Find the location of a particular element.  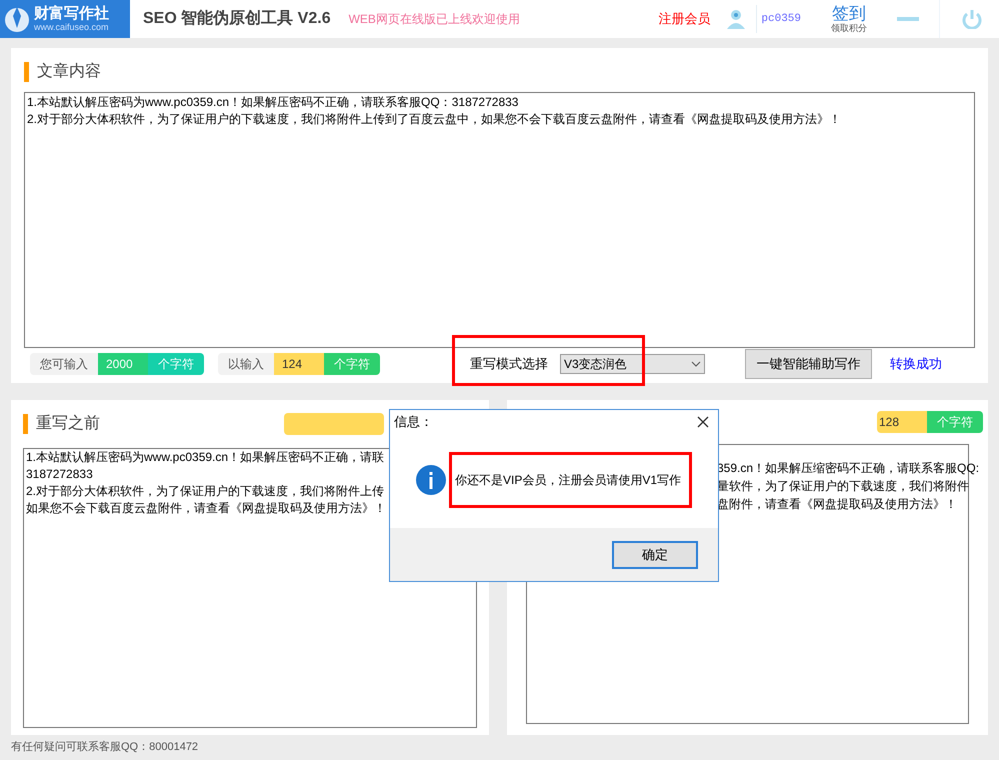

text-line: 359.cn！如果解压缩密码不正确，请联系客服QQ: is located at coordinates (848, 468).